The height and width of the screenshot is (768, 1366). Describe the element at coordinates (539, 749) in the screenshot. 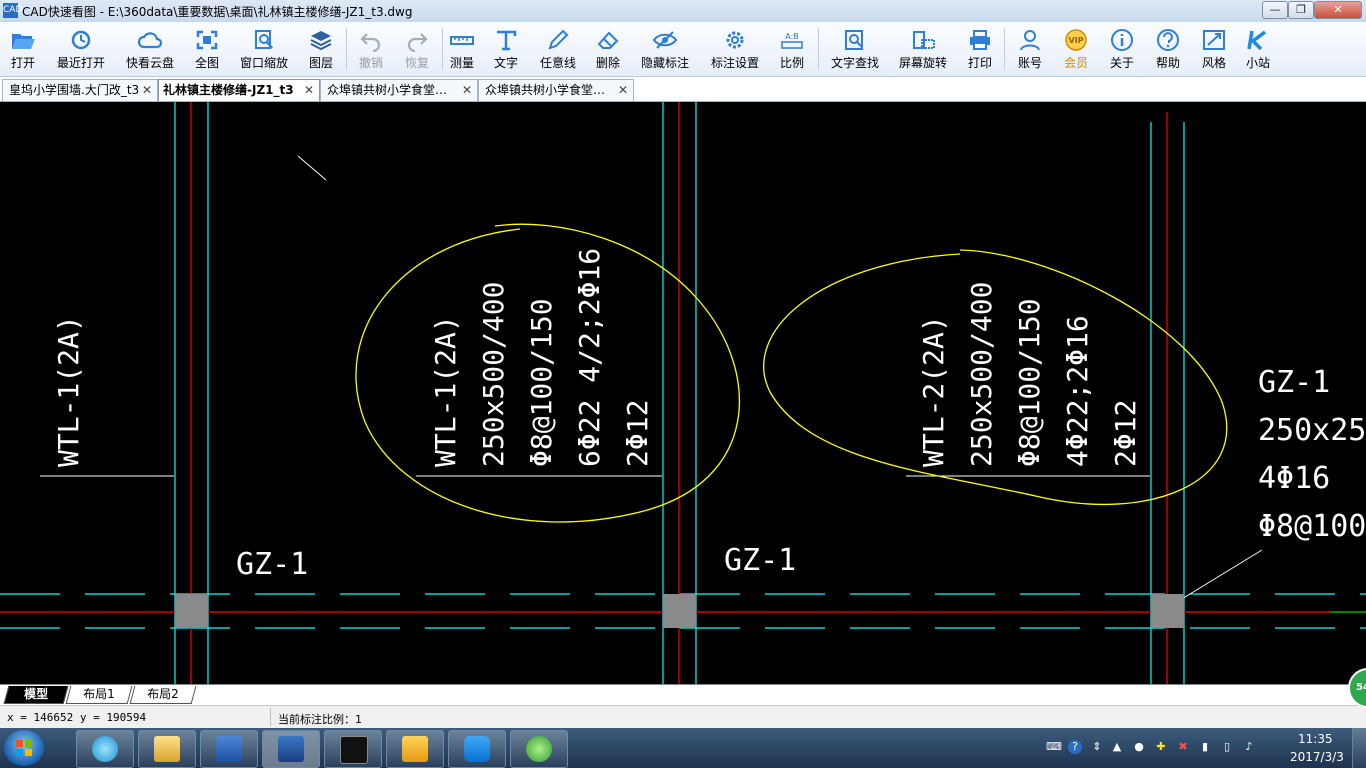

I see `taskbar-refresh` at that location.